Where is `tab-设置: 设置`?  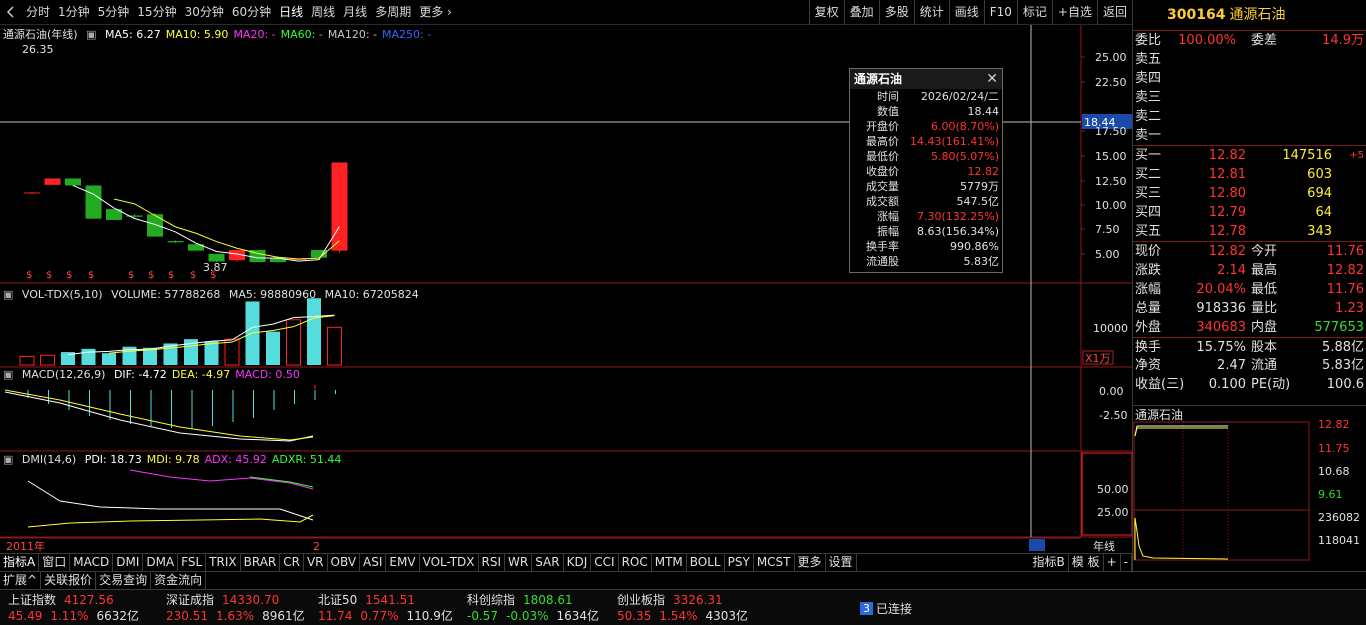
tab-设置: 设置 is located at coordinates (841, 562).